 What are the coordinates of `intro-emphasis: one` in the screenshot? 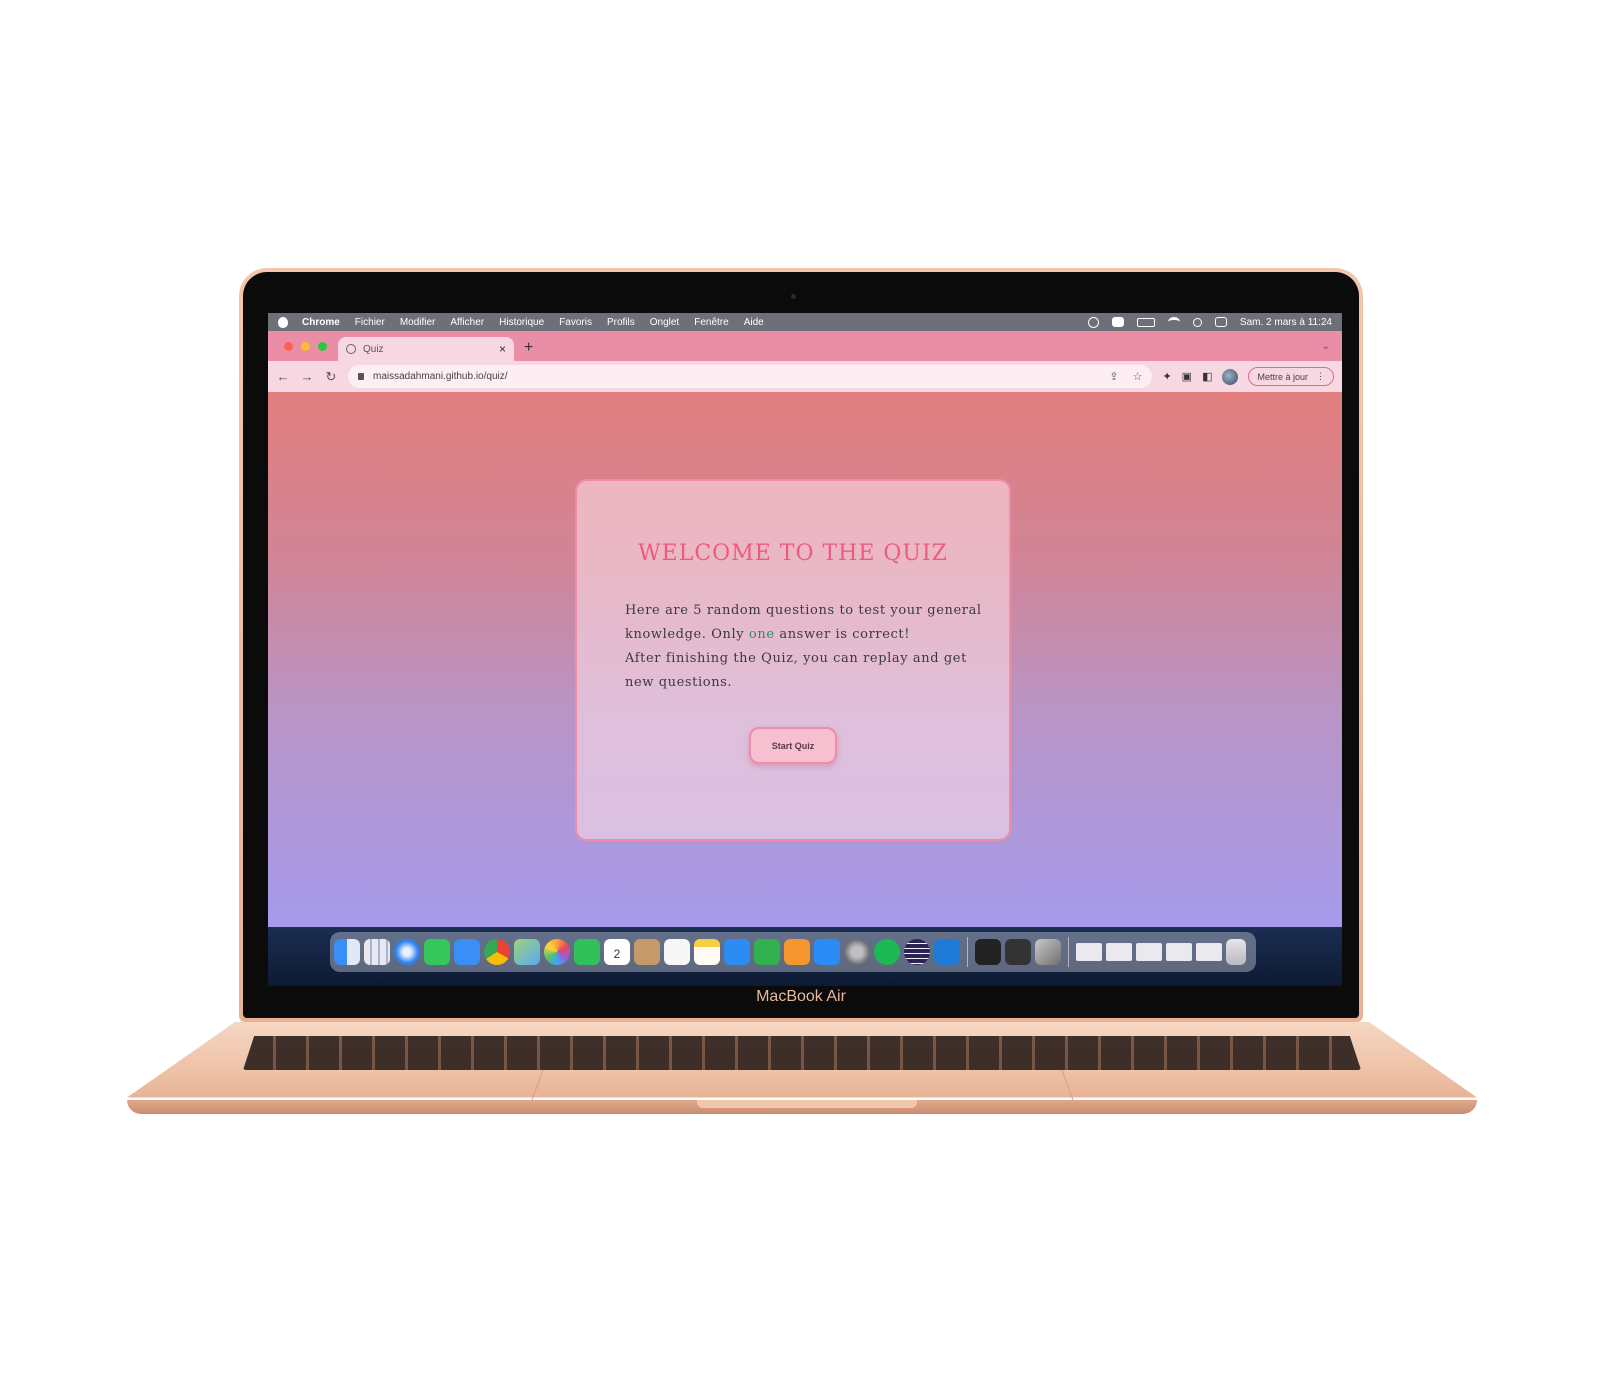 It's located at (761, 634).